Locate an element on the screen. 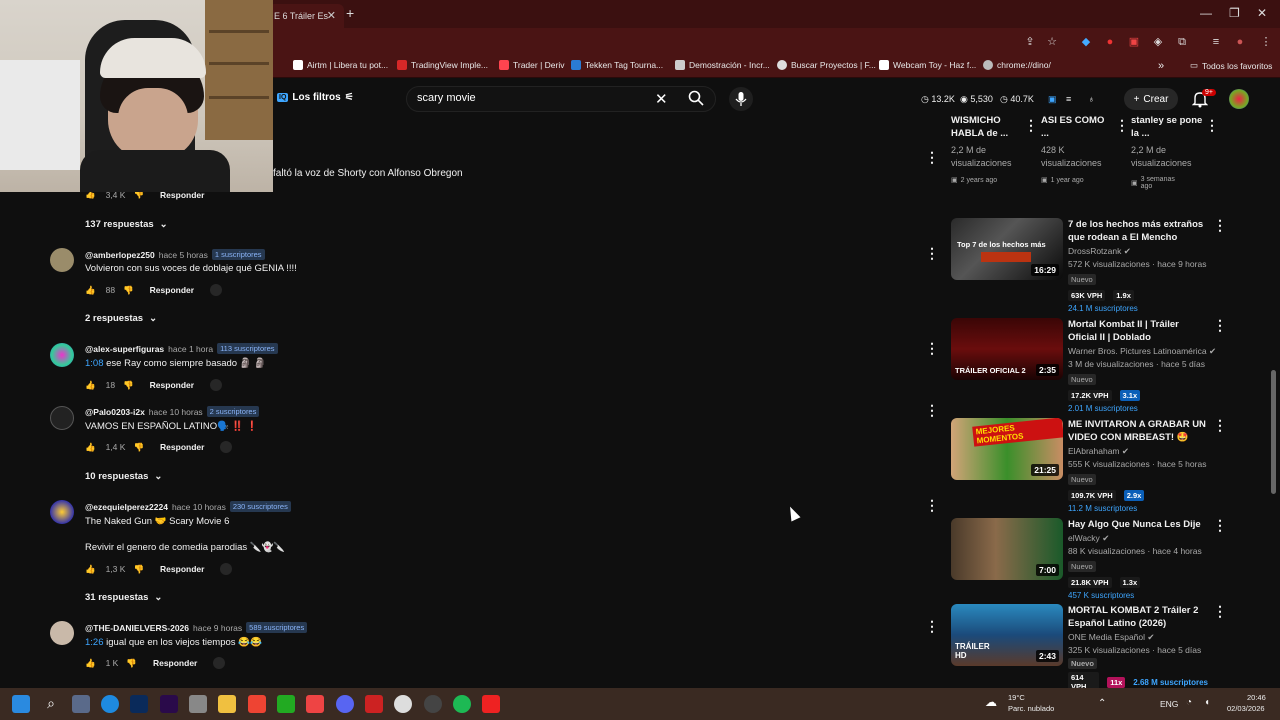 This screenshot has height=720, width=1280. bookmark-item: Trader | Deriv is located at coordinates (532, 65).